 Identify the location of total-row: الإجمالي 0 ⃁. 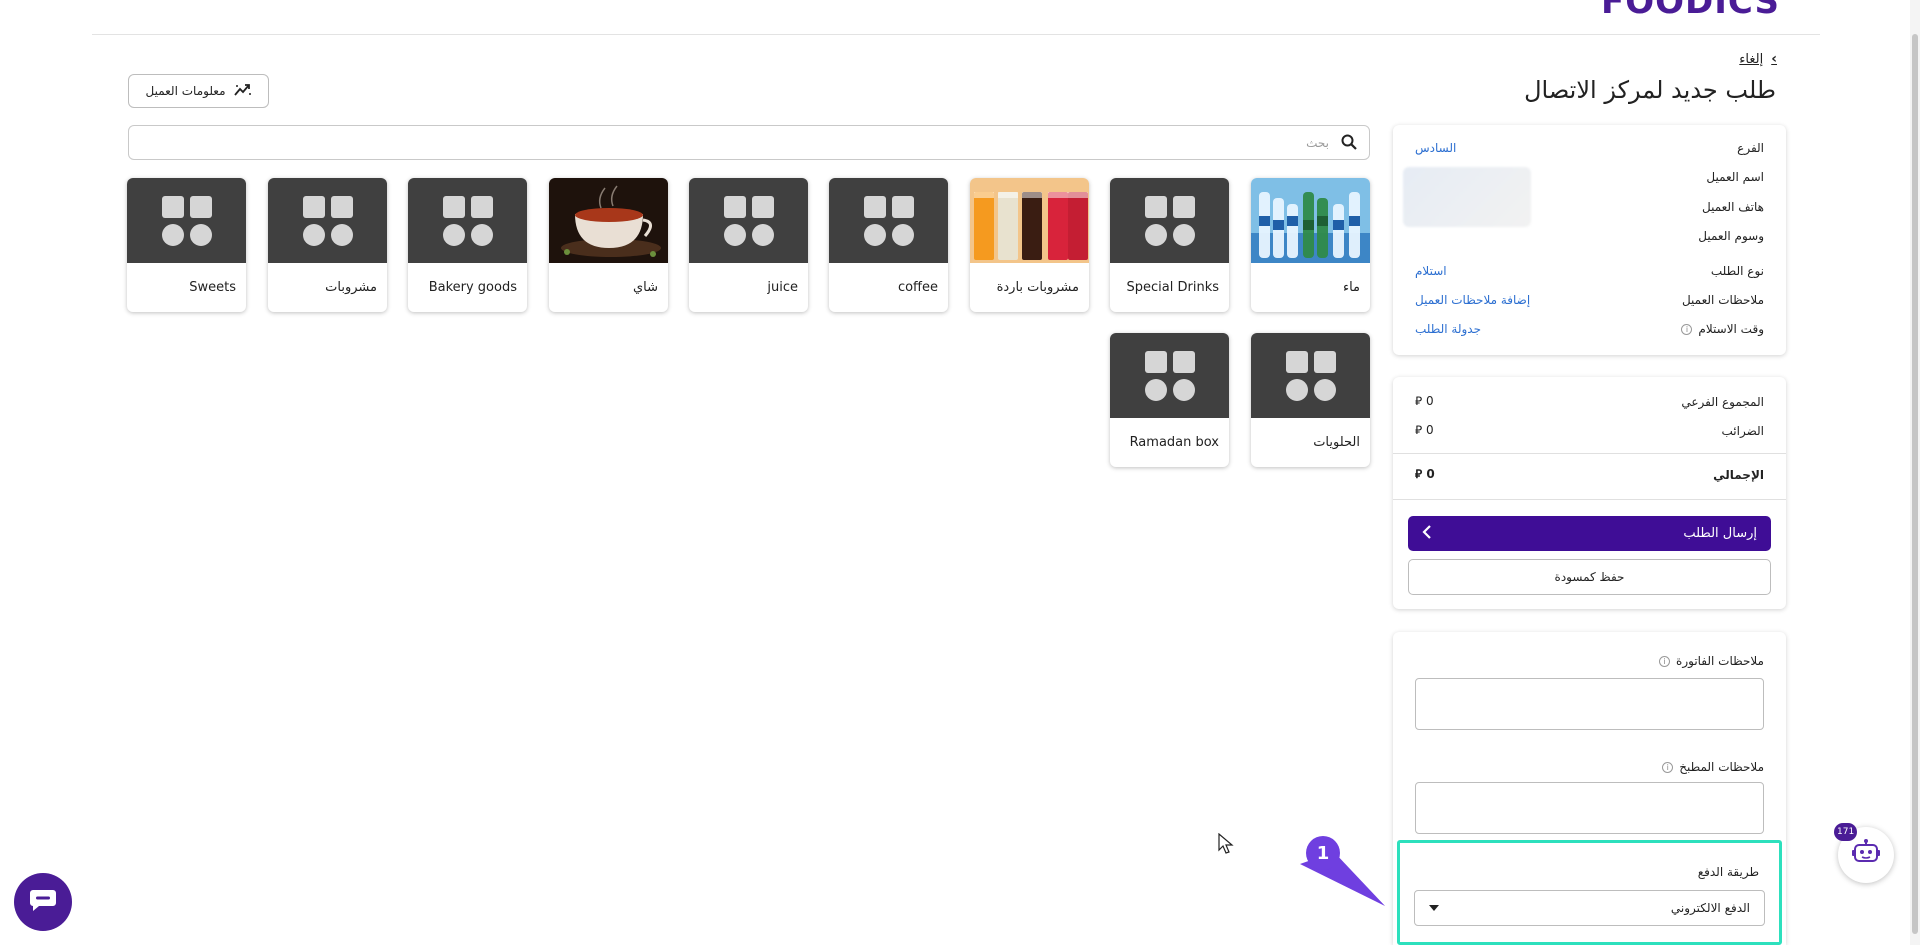
(1589, 474).